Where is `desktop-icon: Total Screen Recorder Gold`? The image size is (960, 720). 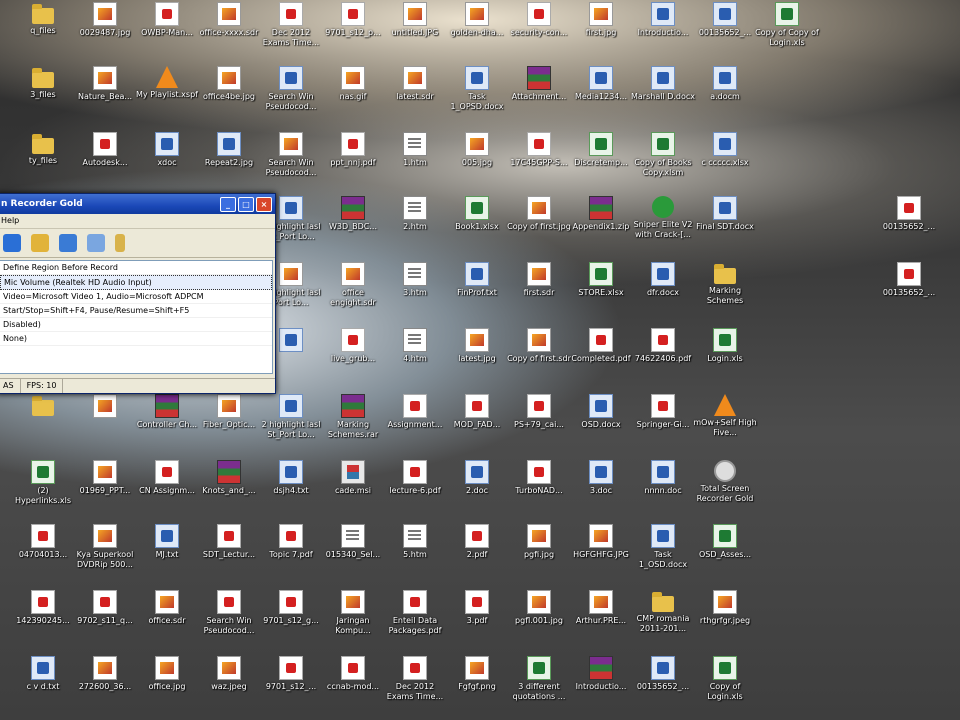 desktop-icon: Total Screen Recorder Gold is located at coordinates (725, 482).